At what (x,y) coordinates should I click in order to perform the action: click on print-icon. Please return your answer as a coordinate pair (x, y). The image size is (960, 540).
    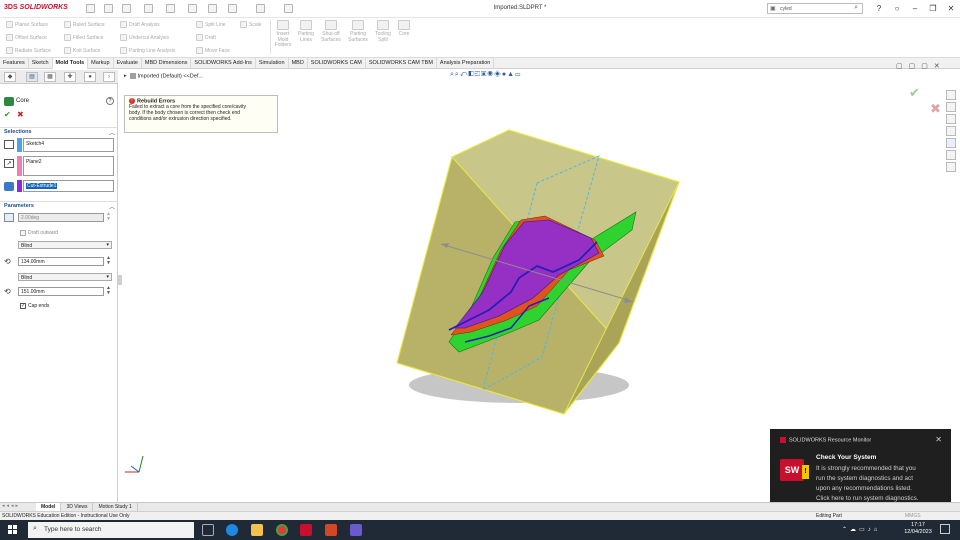
    Looking at the image, I should click on (170, 8).